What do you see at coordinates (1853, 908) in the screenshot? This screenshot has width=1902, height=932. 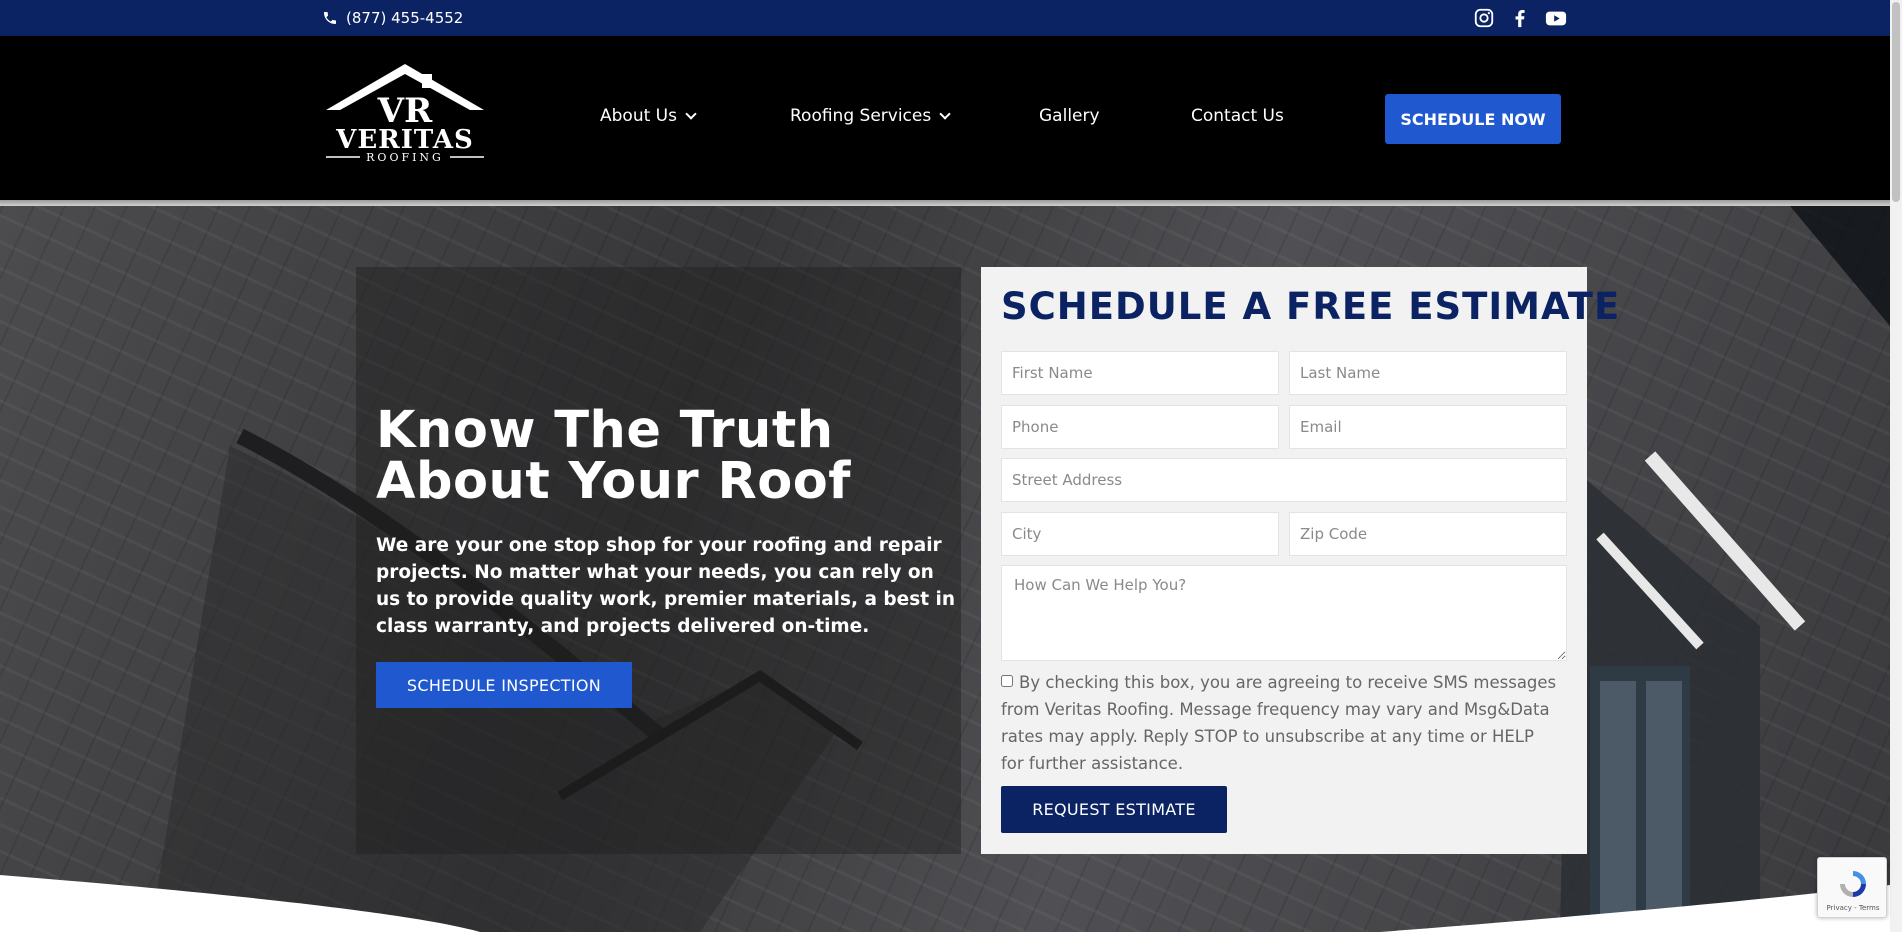 I see `recaptcha-links: Privacy - Terms` at bounding box center [1853, 908].